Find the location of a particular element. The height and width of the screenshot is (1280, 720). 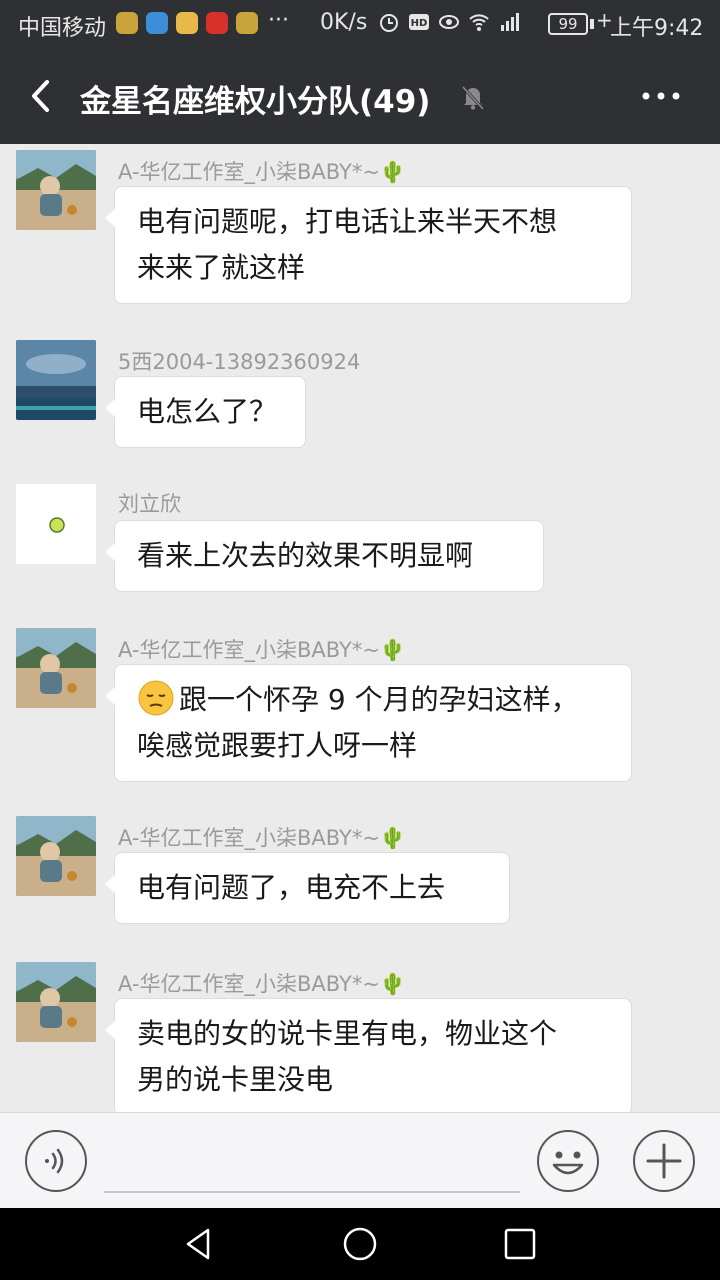

nav-home-icon is located at coordinates (360, 1244).